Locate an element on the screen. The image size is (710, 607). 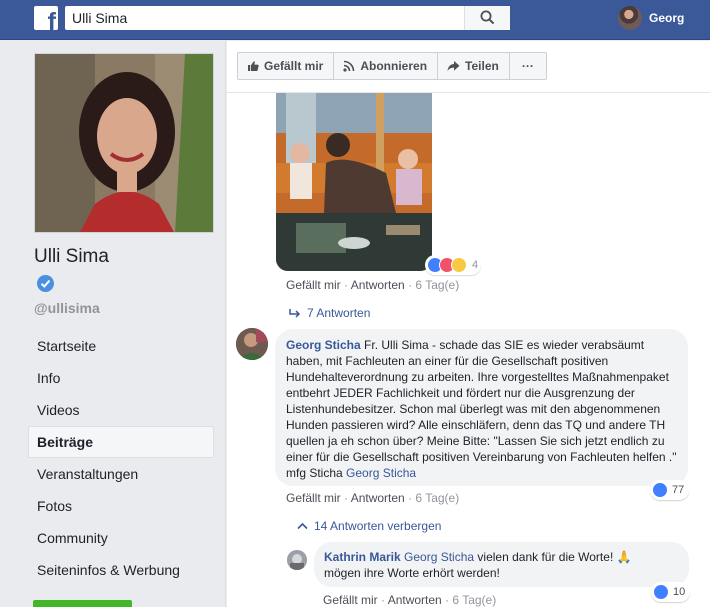
rss-icon is located at coordinates (349, 66).